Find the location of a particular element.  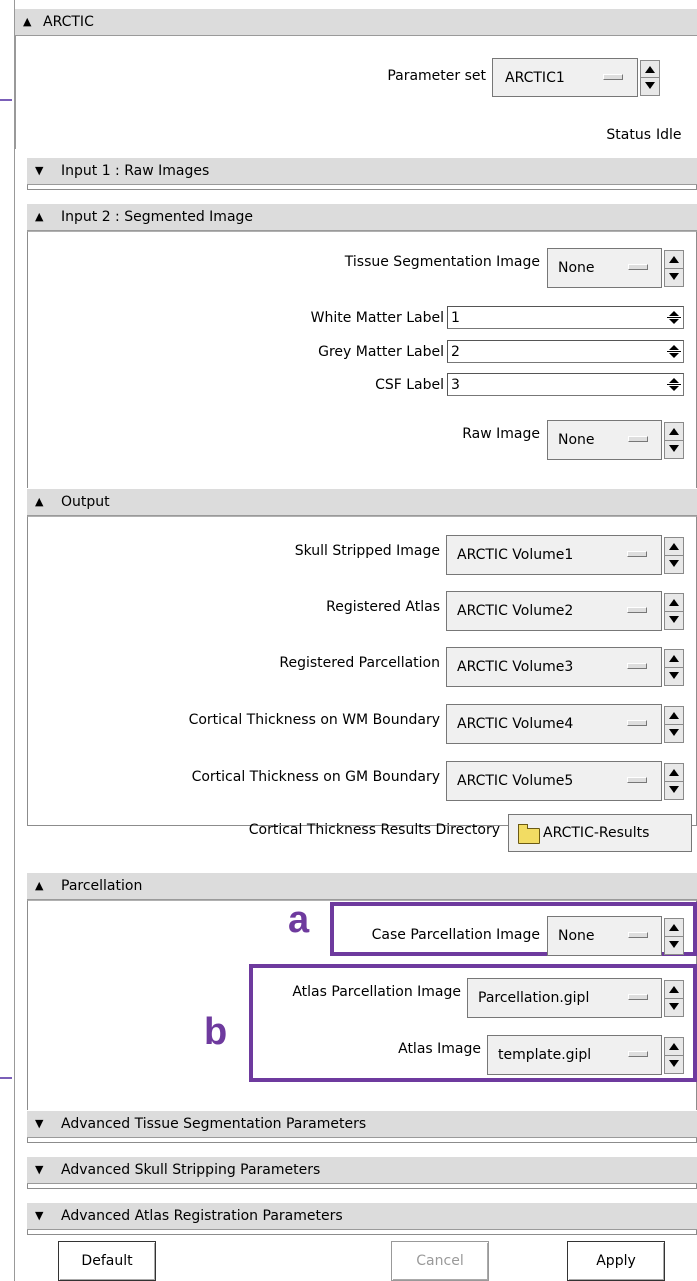

parameter-set-combo: ARCTIC1 is located at coordinates (565, 77).